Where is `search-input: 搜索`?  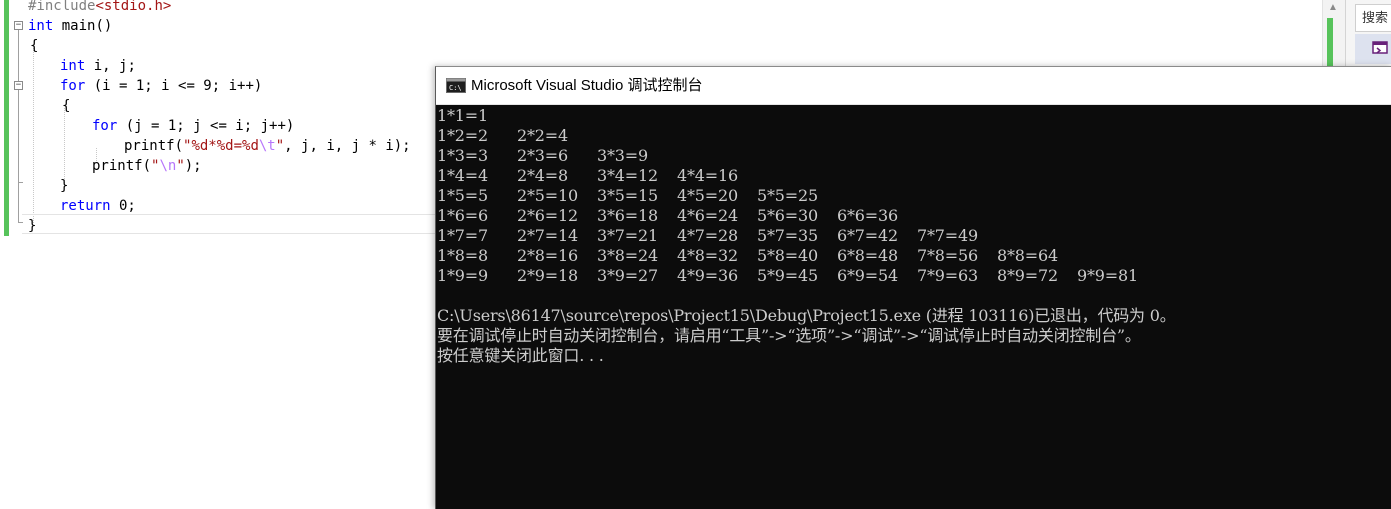 search-input: 搜索 is located at coordinates (1373, 18).